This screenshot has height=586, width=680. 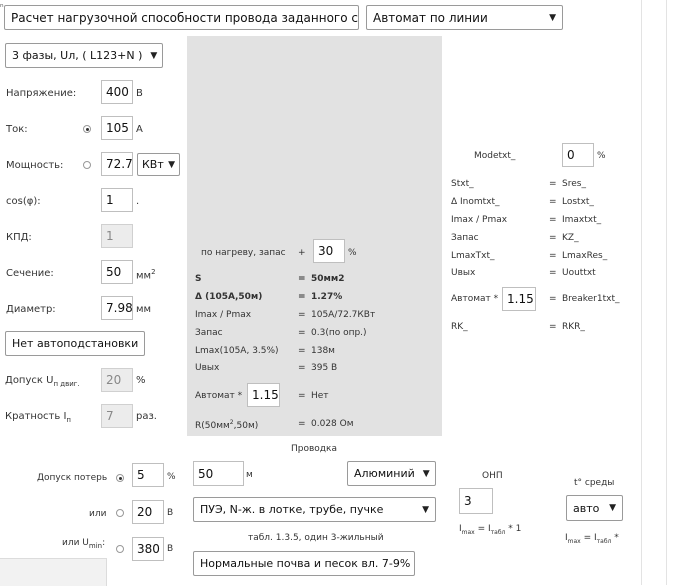 What do you see at coordinates (574, 541) in the screenshot?
I see `imax2-sub1: max` at bounding box center [574, 541].